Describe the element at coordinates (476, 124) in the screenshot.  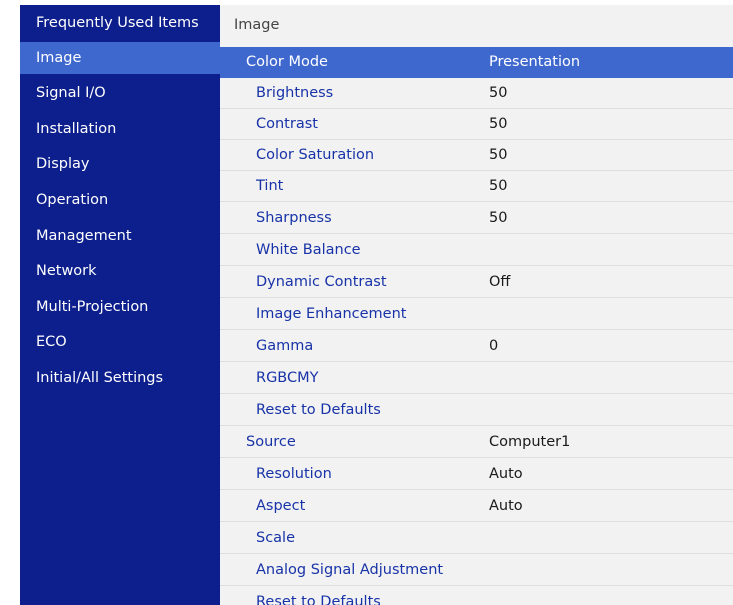
I see `setting-row-contrast: Contrast 50` at that location.